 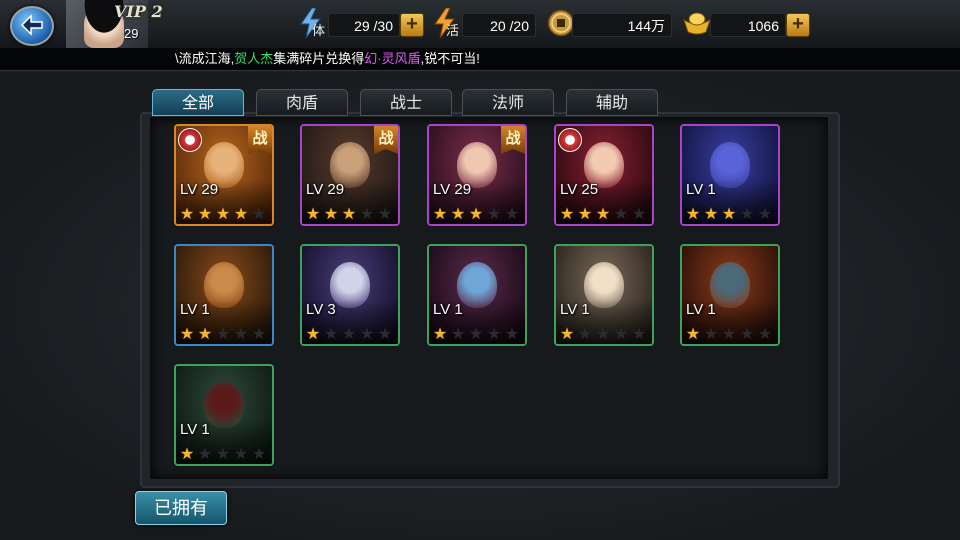 I want to click on player-level: 29, so click(x=131, y=33).